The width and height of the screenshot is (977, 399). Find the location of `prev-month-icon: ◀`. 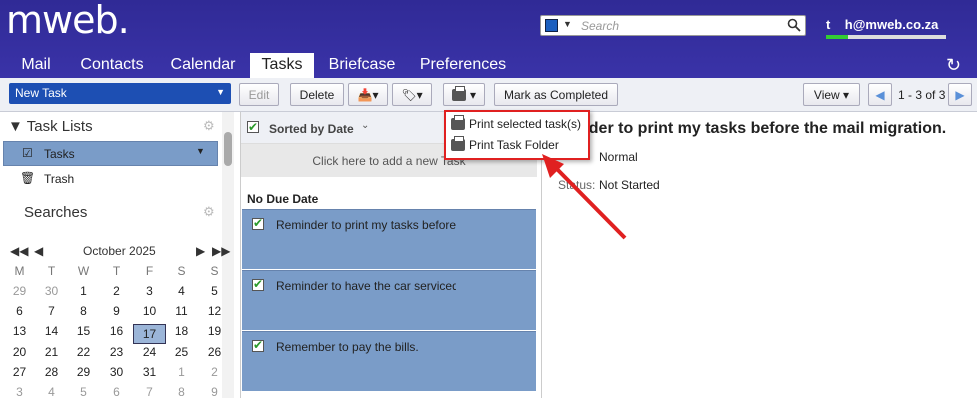

prev-month-icon: ◀ is located at coordinates (38, 251).